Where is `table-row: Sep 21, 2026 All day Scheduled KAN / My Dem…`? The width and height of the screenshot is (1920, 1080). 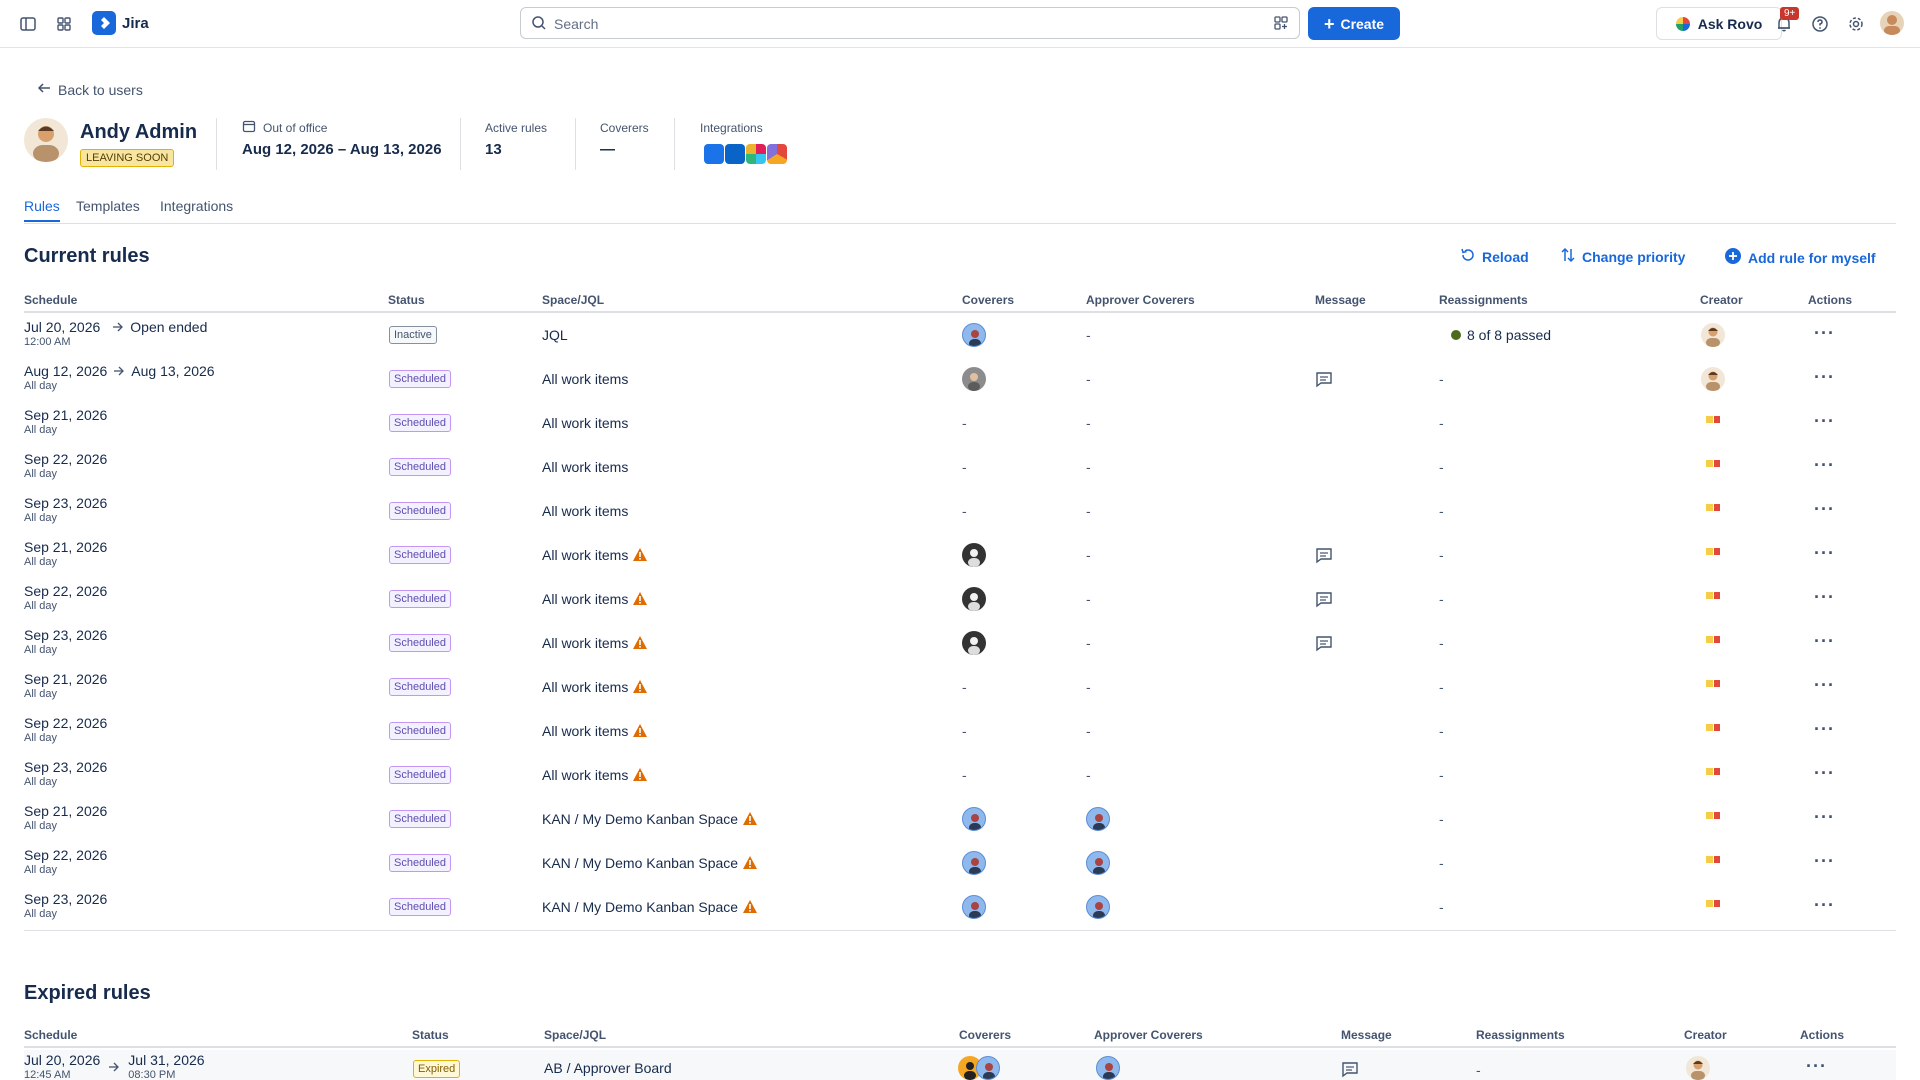 table-row: Sep 21, 2026 All day Scheduled KAN / My Dem… is located at coordinates (960, 820).